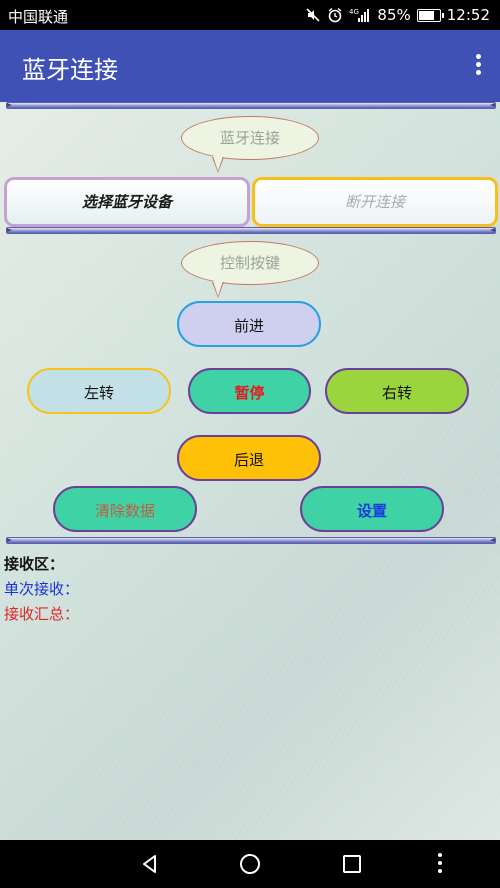 Image resolution: width=500 pixels, height=888 pixels. Describe the element at coordinates (38, 17) in the screenshot. I see `carrier-name: 中国联通` at that location.